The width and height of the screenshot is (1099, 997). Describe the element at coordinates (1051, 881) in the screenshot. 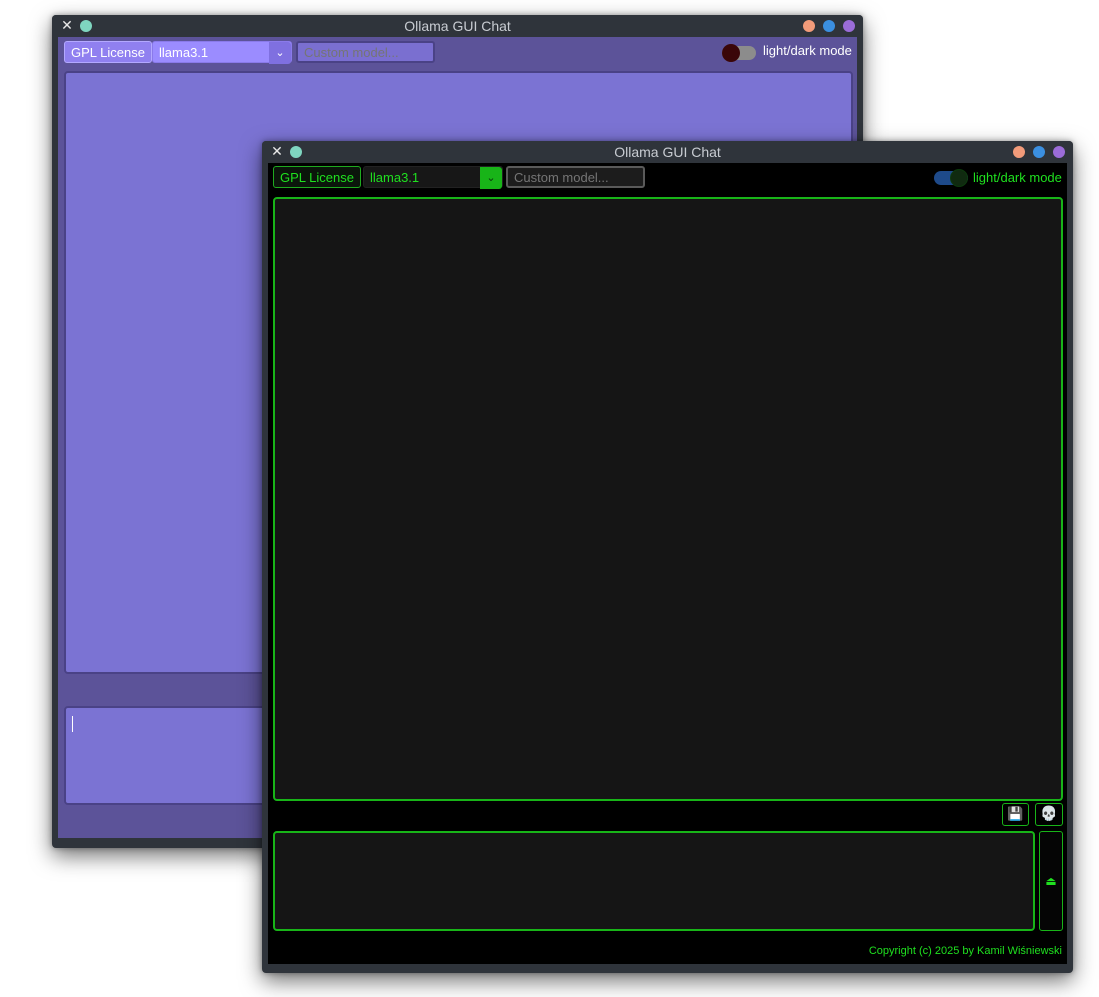

I see `send-icon: ⏏` at that location.